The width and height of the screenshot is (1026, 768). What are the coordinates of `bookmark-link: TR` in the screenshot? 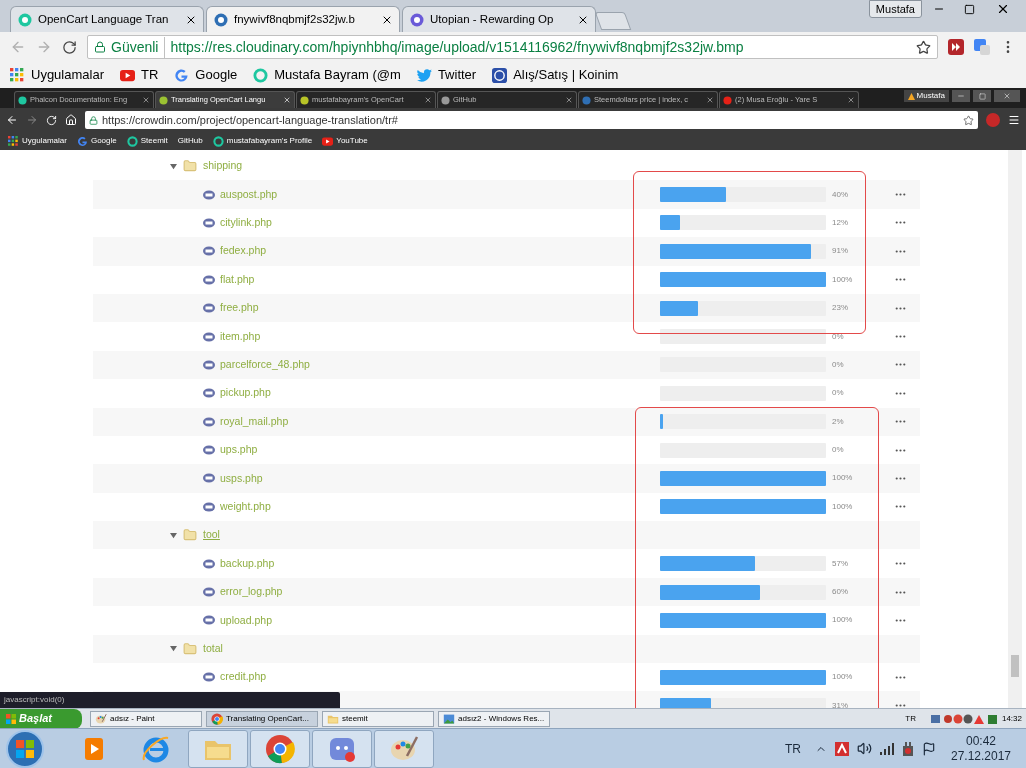 It's located at (139, 75).